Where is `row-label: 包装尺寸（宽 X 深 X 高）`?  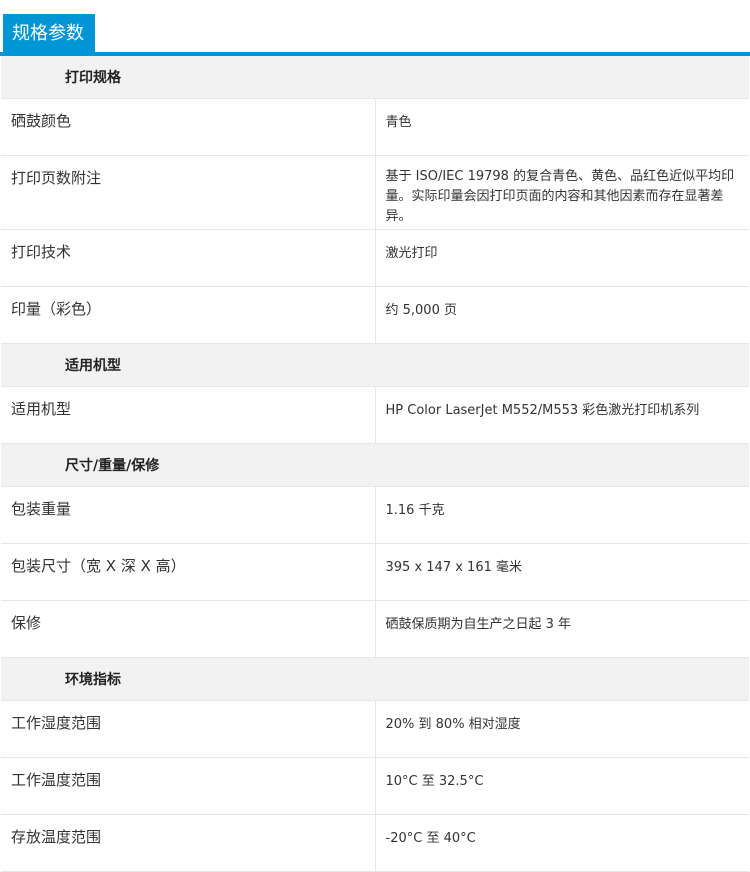
row-label: 包装尺寸（宽 X 深 X 高） is located at coordinates (188, 572).